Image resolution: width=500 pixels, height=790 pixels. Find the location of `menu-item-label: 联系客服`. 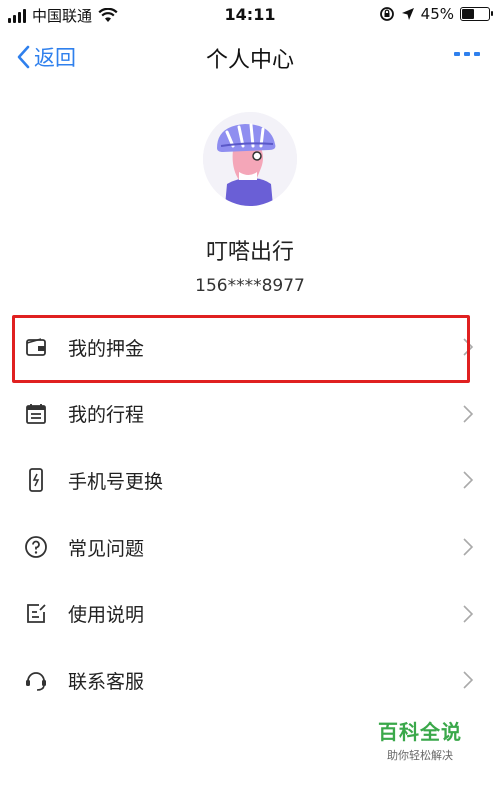

menu-item-label: 联系客服 is located at coordinates (106, 681).